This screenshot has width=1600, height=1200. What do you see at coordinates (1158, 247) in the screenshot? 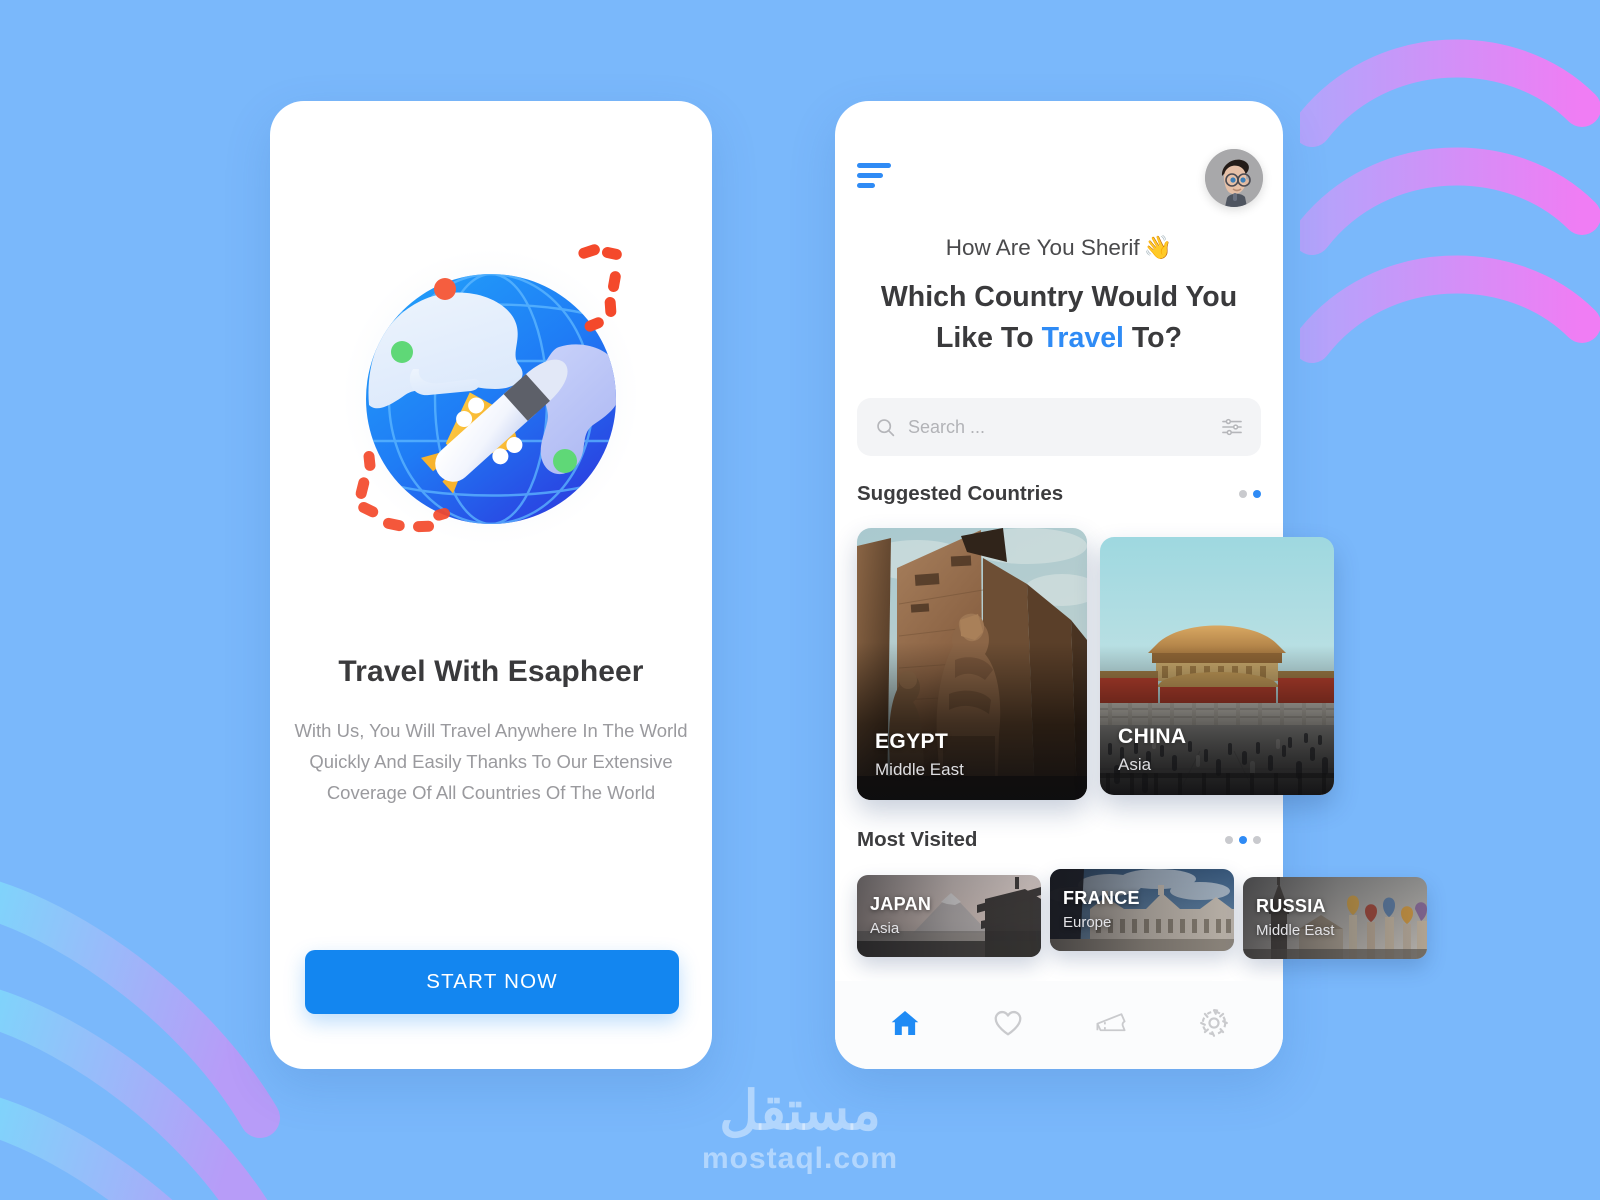
I see `waving-hand-icon: 👋` at bounding box center [1158, 247].